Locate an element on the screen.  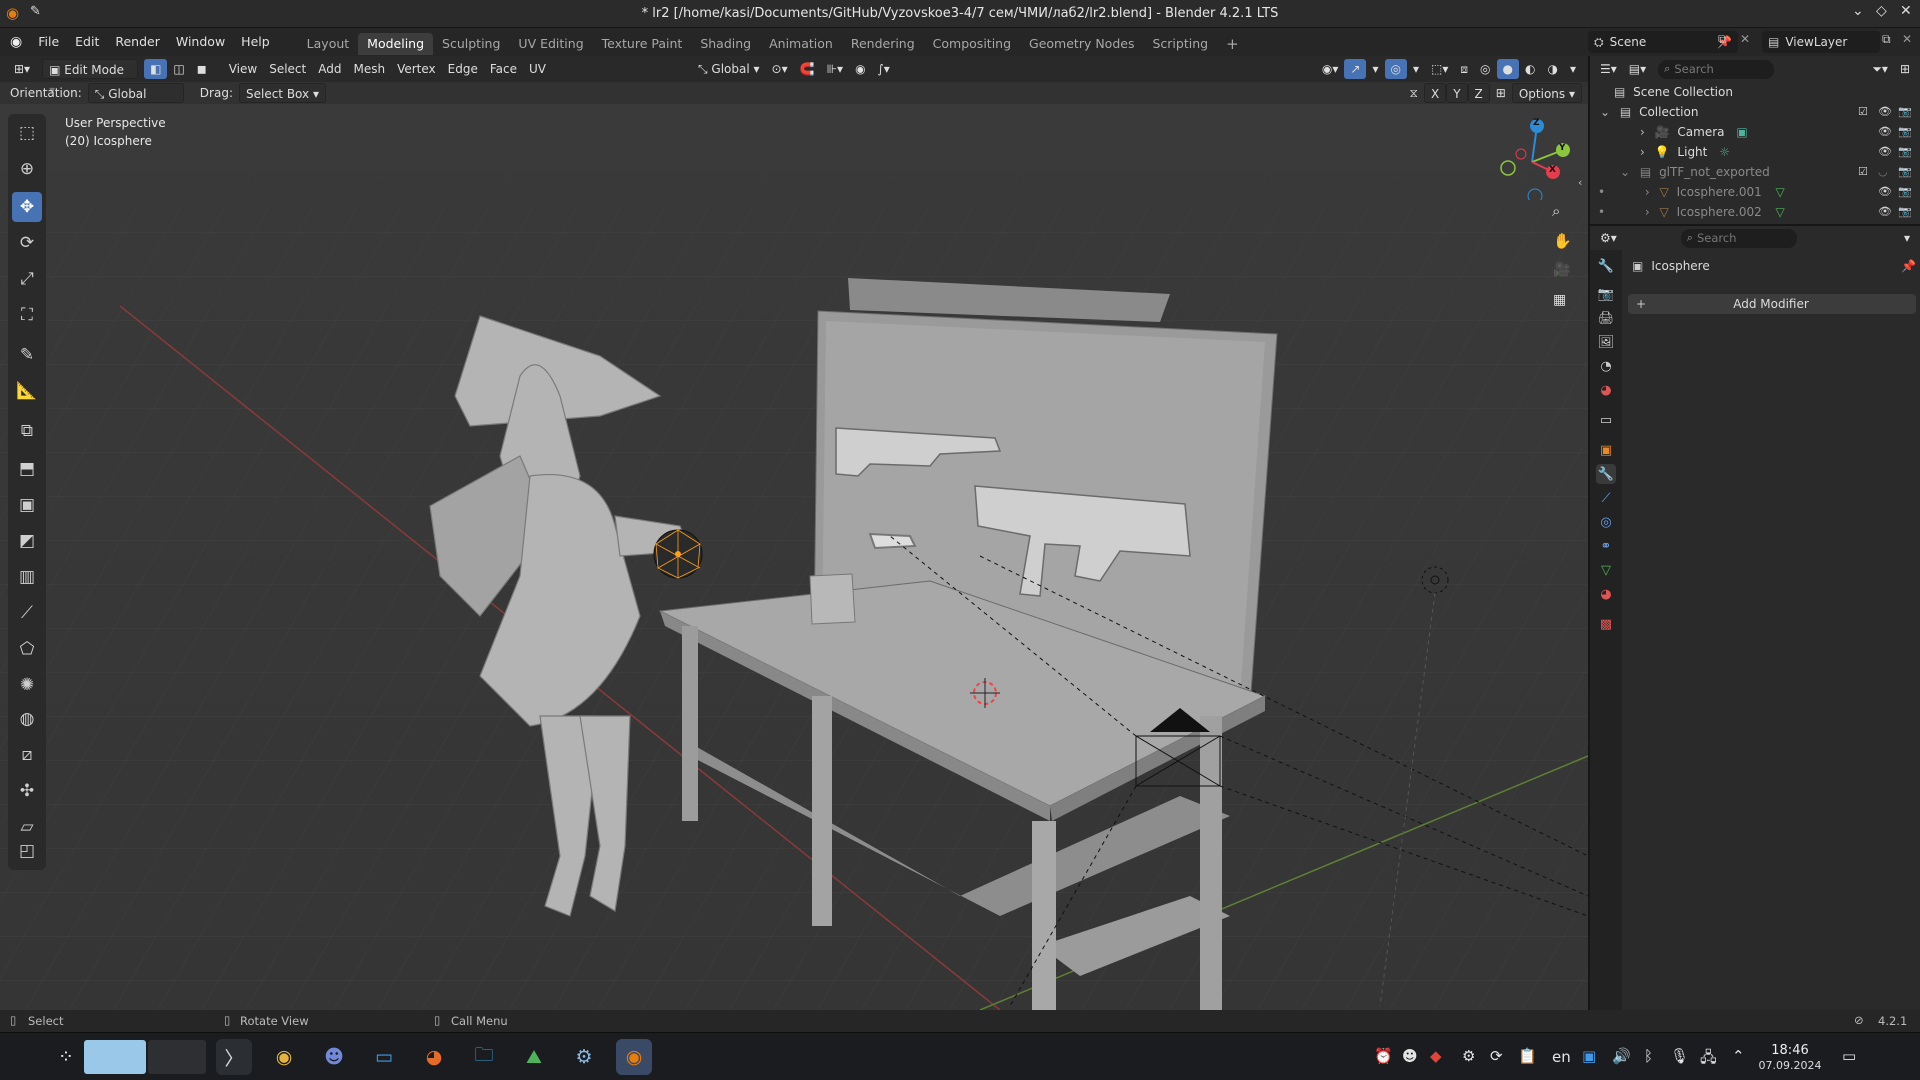
snap-target-icon: ⊪▾ is located at coordinates (835, 69).